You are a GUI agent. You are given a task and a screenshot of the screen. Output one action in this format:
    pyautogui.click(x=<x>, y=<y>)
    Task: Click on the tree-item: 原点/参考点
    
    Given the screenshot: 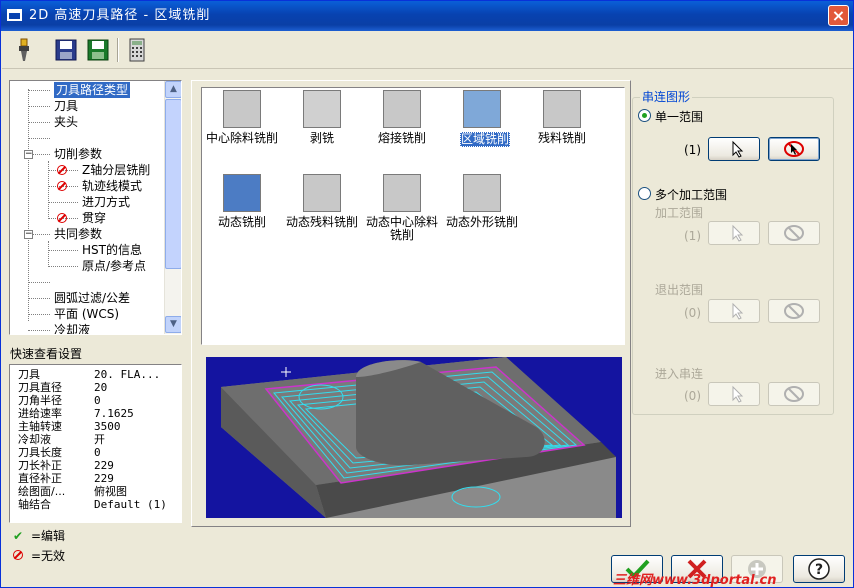 What is the action you would take?
    pyautogui.click(x=87, y=266)
    